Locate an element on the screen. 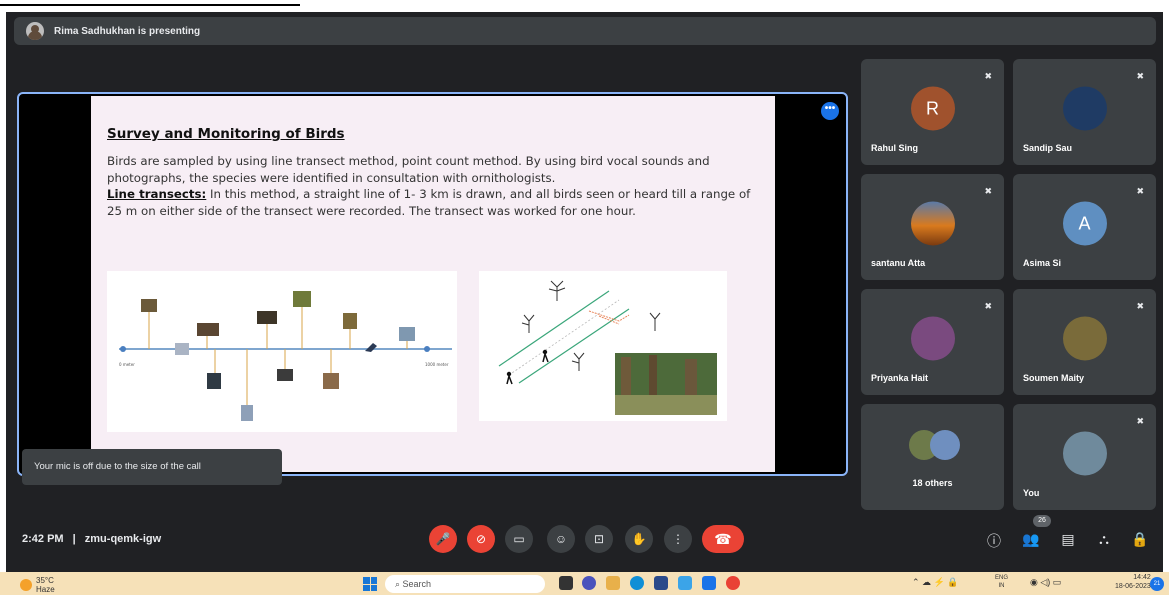 The width and height of the screenshot is (1169, 595). search-placeholder: Search is located at coordinates (417, 584).